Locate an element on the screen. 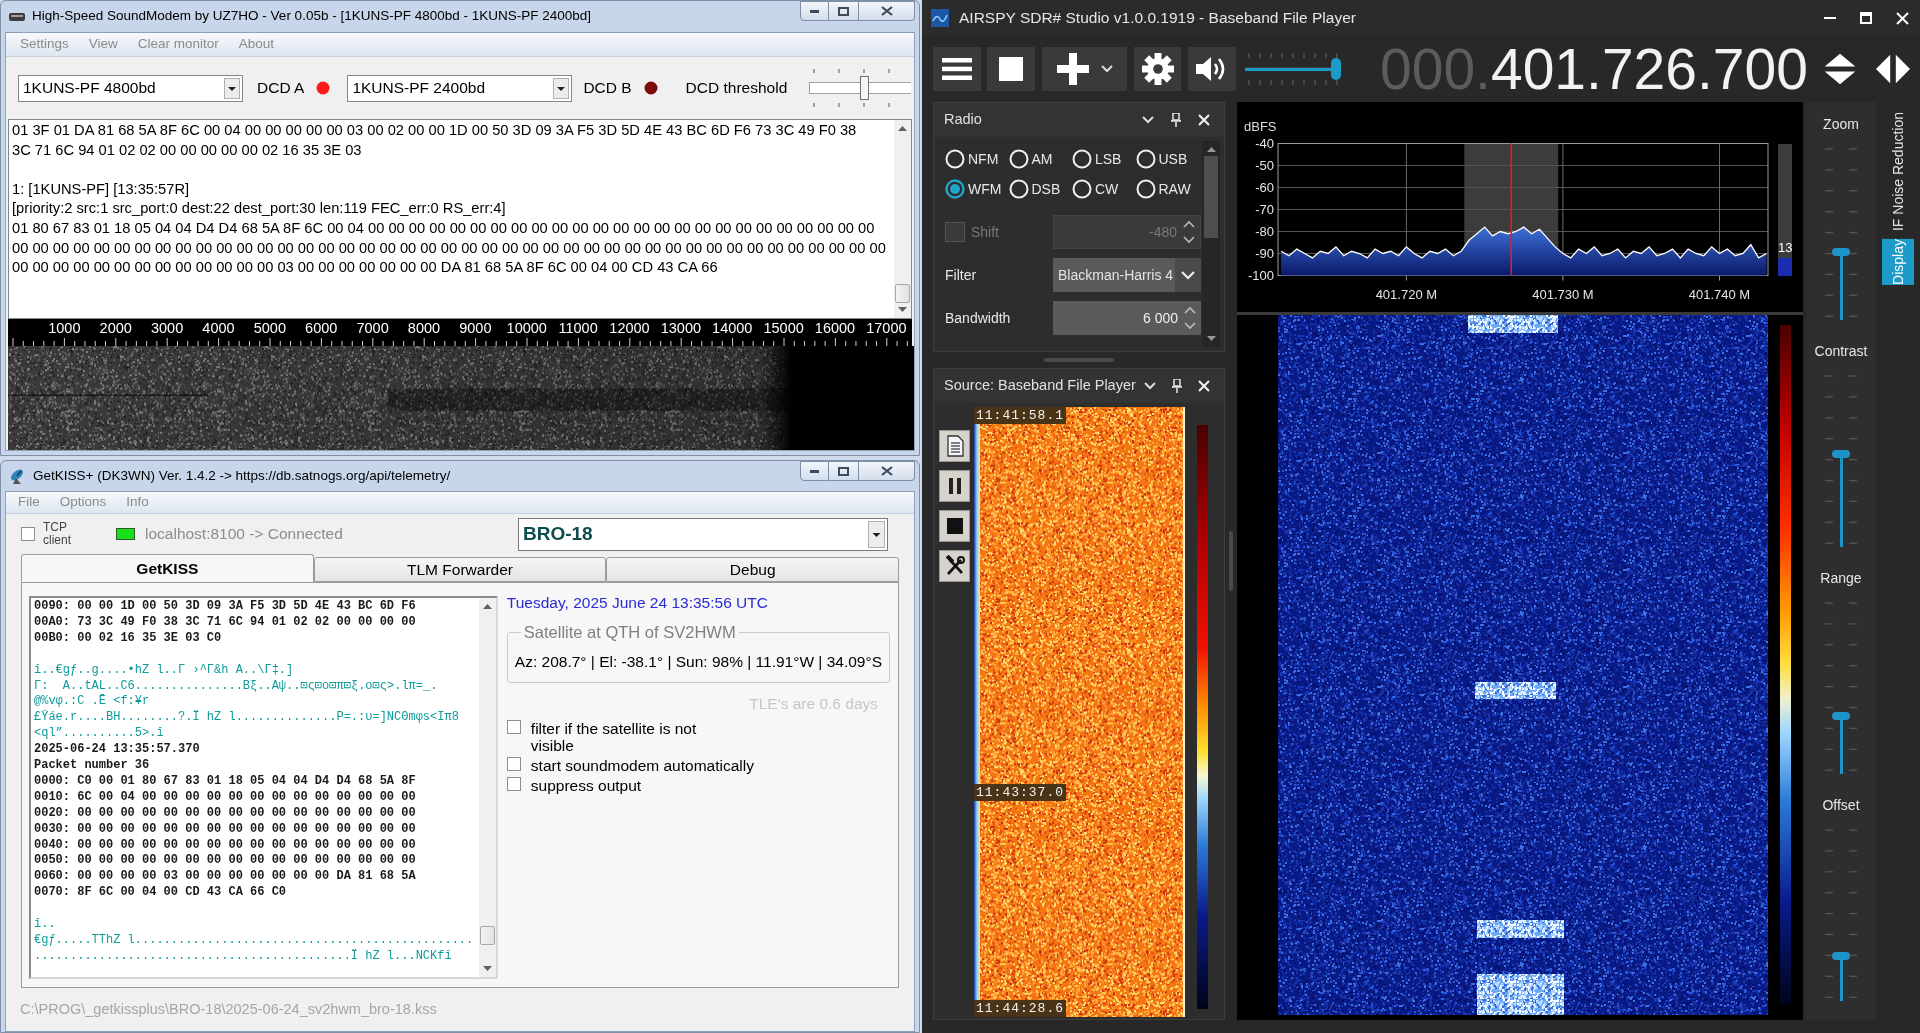  settings-button is located at coordinates (1157, 69).